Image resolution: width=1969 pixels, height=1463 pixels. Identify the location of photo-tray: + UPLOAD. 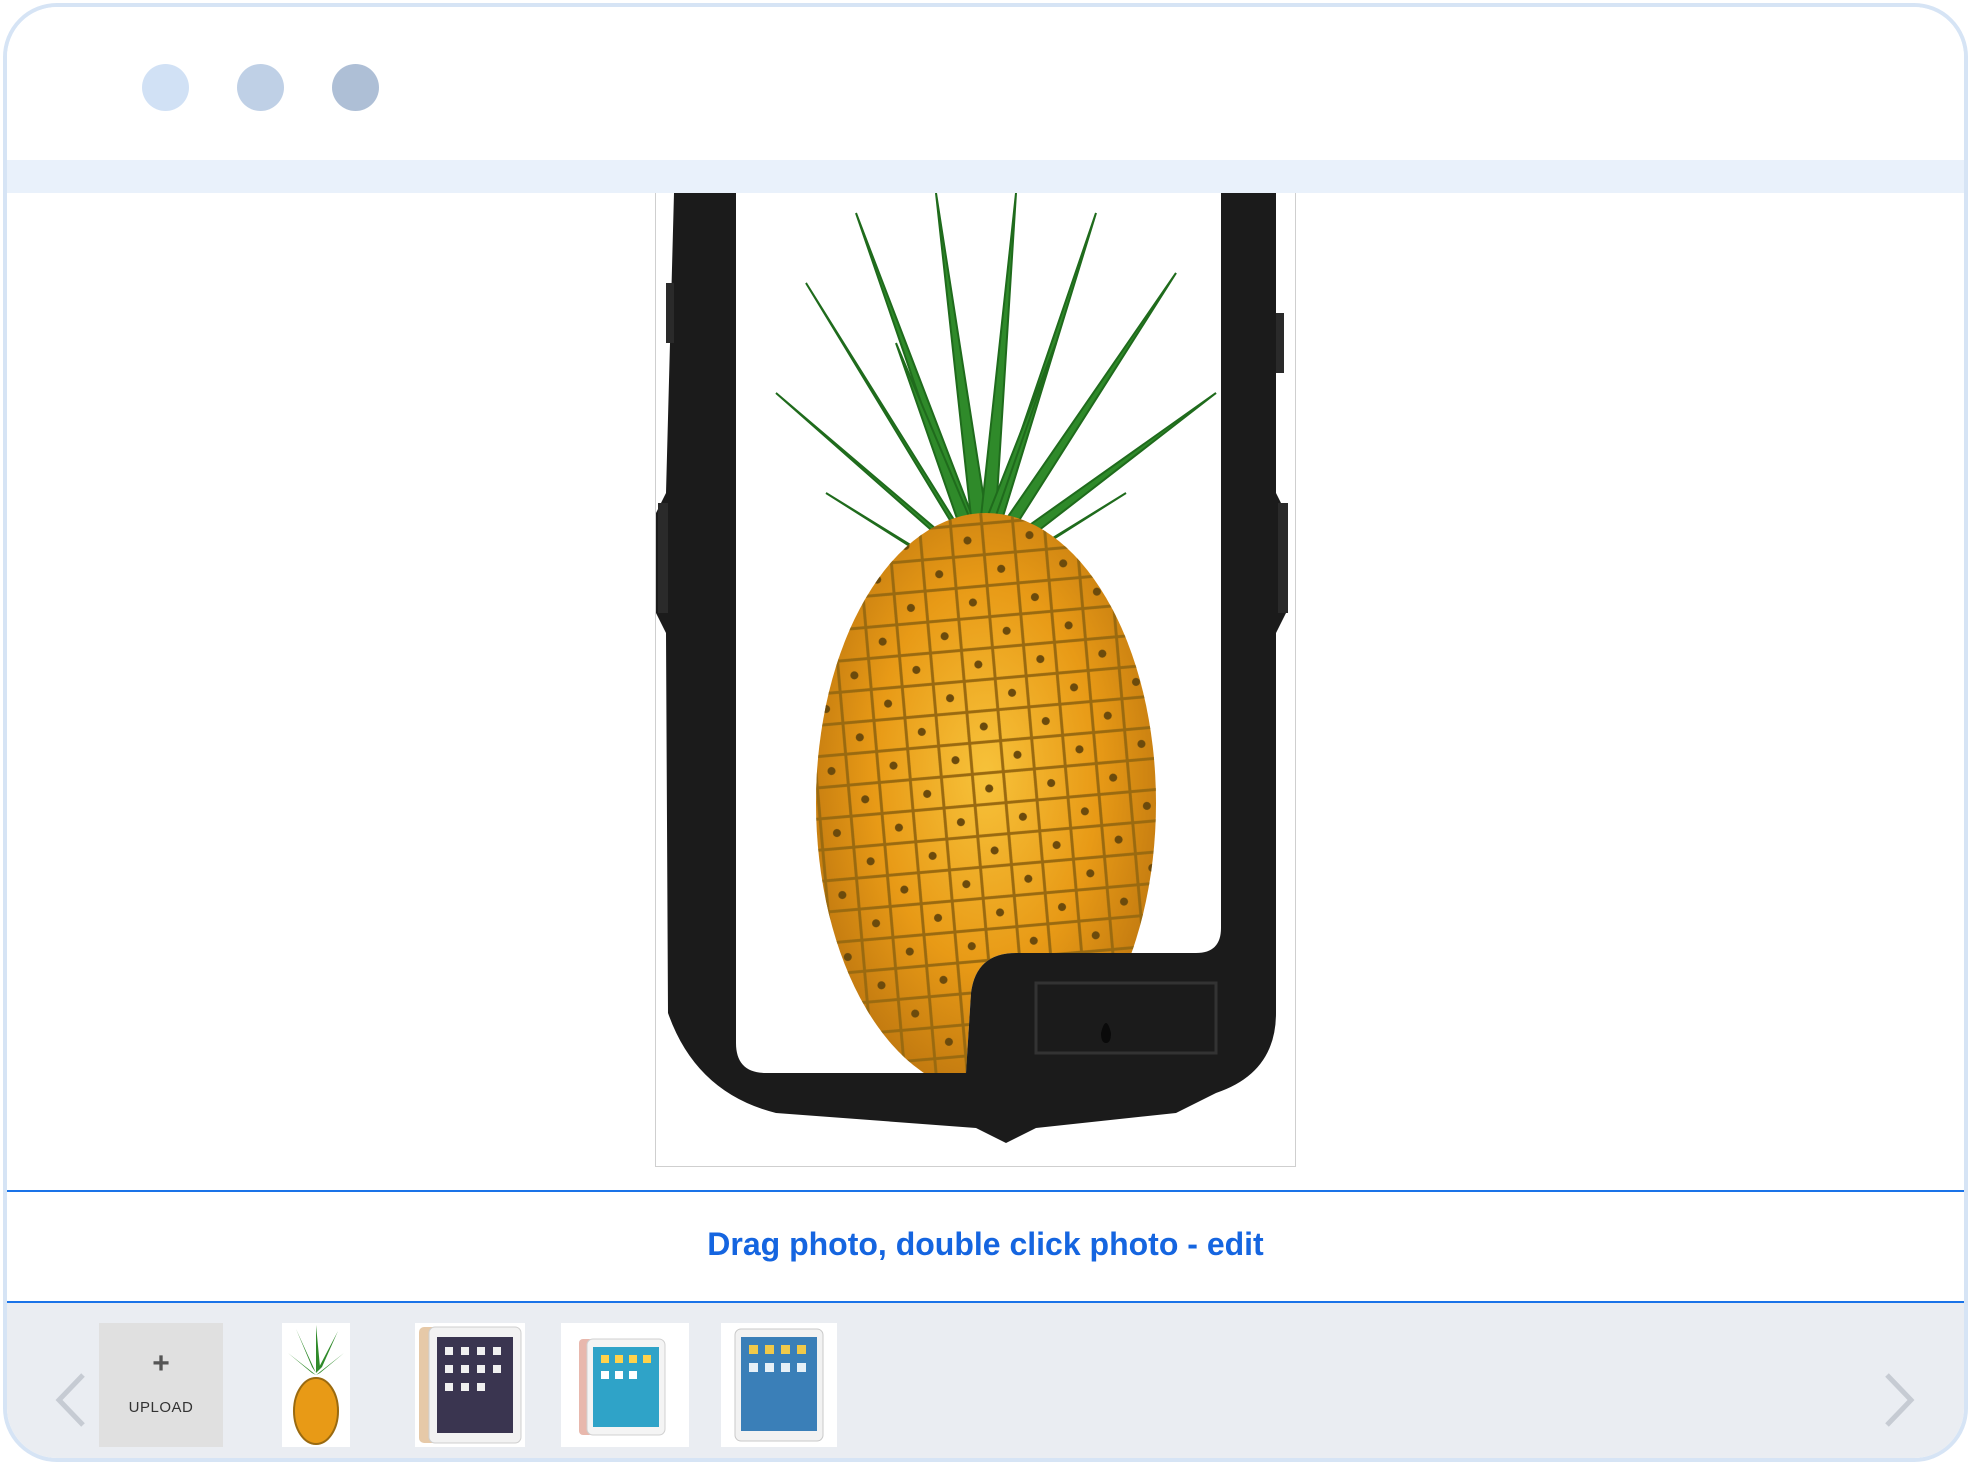
(985, 1380).